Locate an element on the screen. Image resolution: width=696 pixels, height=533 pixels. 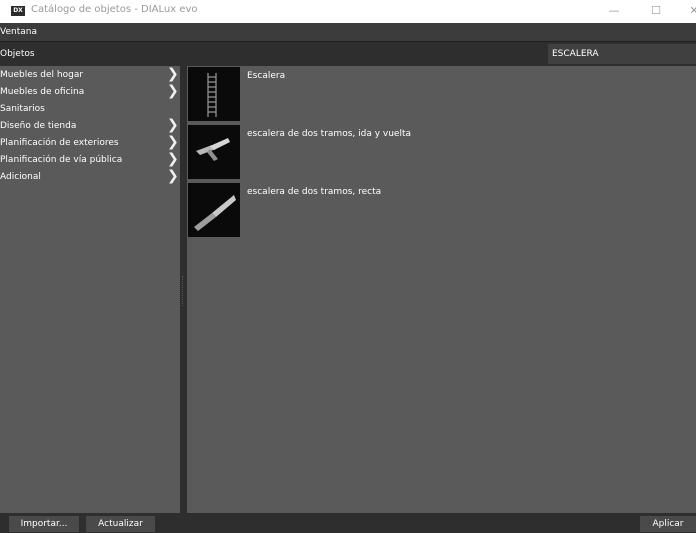
category-label: Muebles del hogar is located at coordinates (42, 75).